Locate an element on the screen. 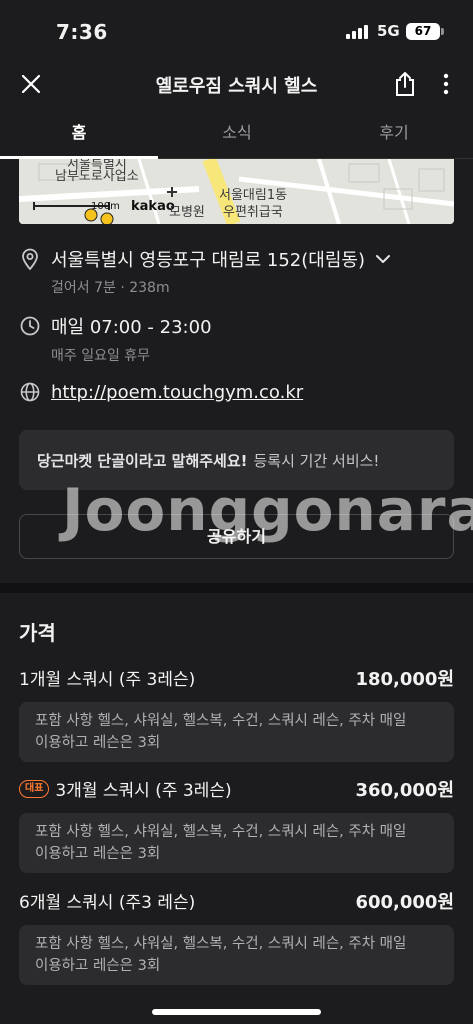 The height and width of the screenshot is (1024, 473). more-vertical-icon is located at coordinates (446, 84).